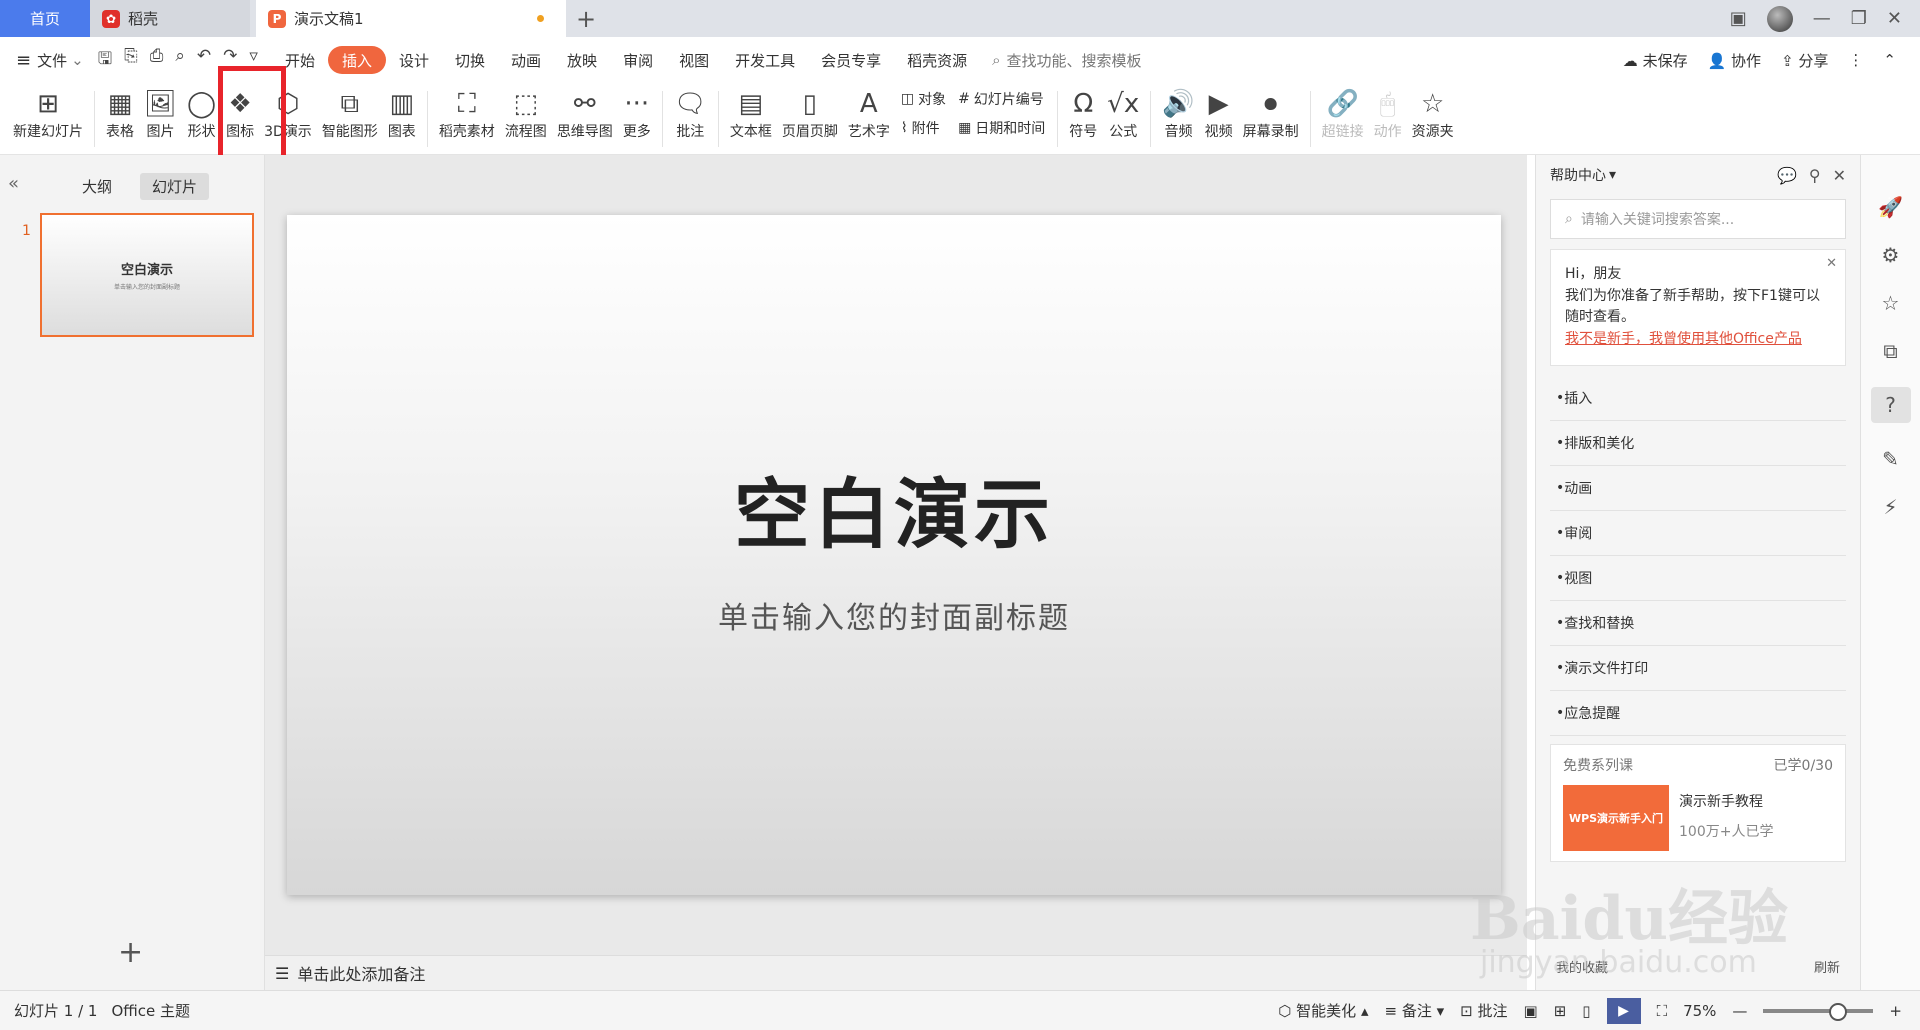 The width and height of the screenshot is (1920, 1030). What do you see at coordinates (1890, 459) in the screenshot?
I see `beautify-icon: ✎` at bounding box center [1890, 459].